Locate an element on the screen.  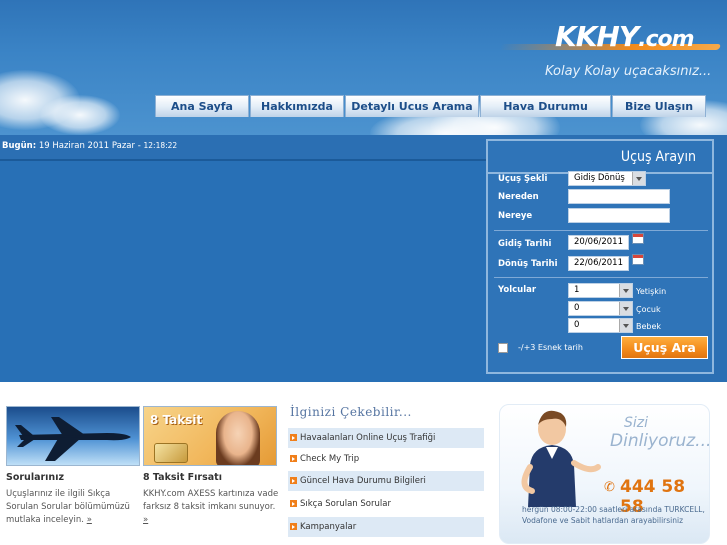
return-date-field: 22/06/2011 is located at coordinates (598, 263).